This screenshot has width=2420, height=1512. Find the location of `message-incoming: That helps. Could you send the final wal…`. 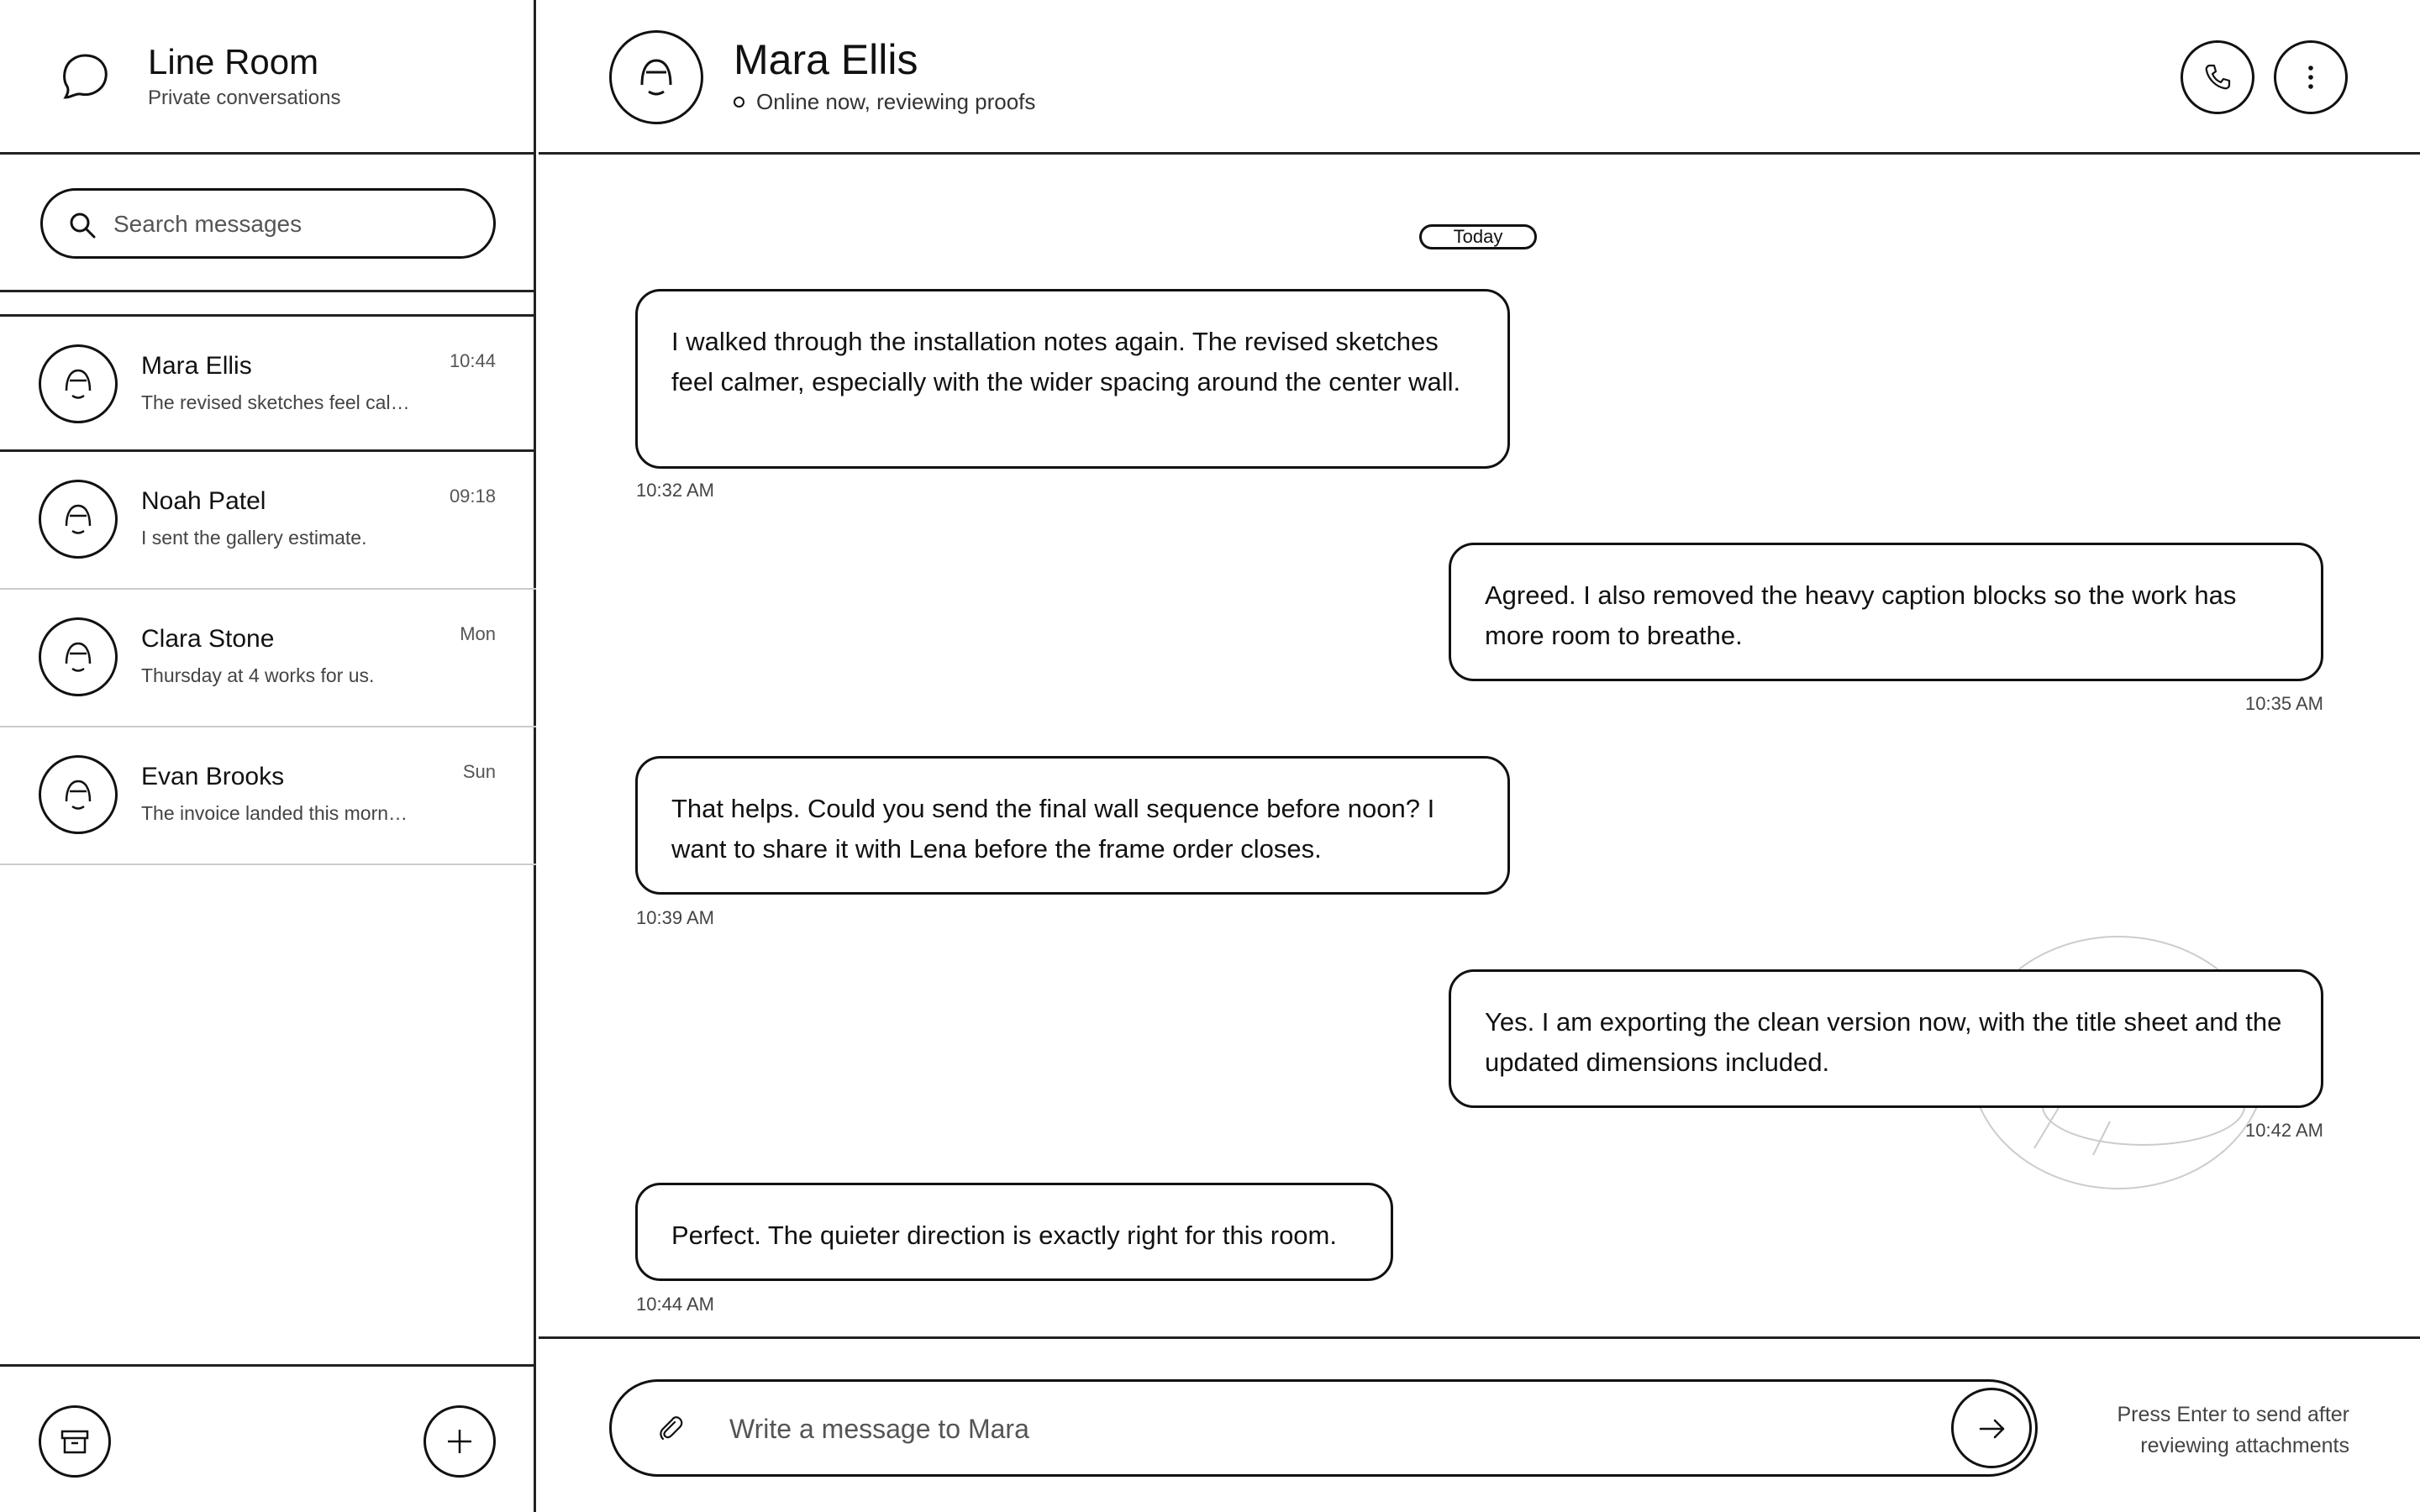

message-incoming: That helps. Could you send the final wal… is located at coordinates (1073, 825).